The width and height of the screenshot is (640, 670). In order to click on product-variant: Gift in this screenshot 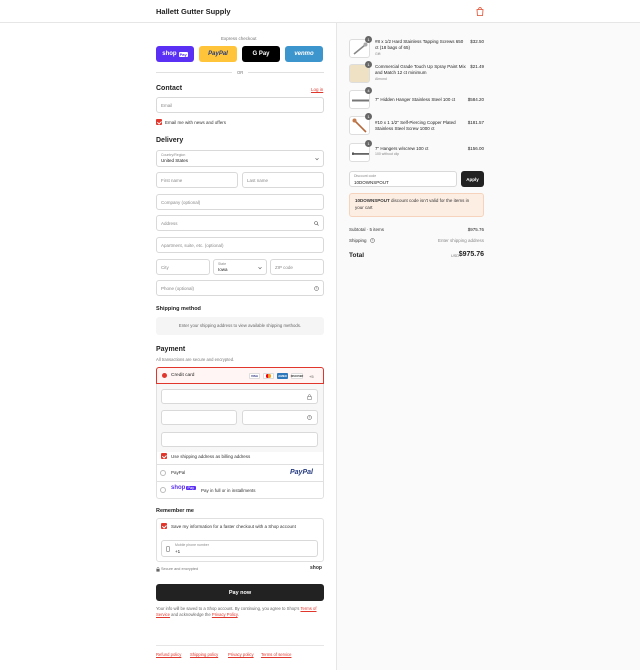, I will do `click(378, 54)`.